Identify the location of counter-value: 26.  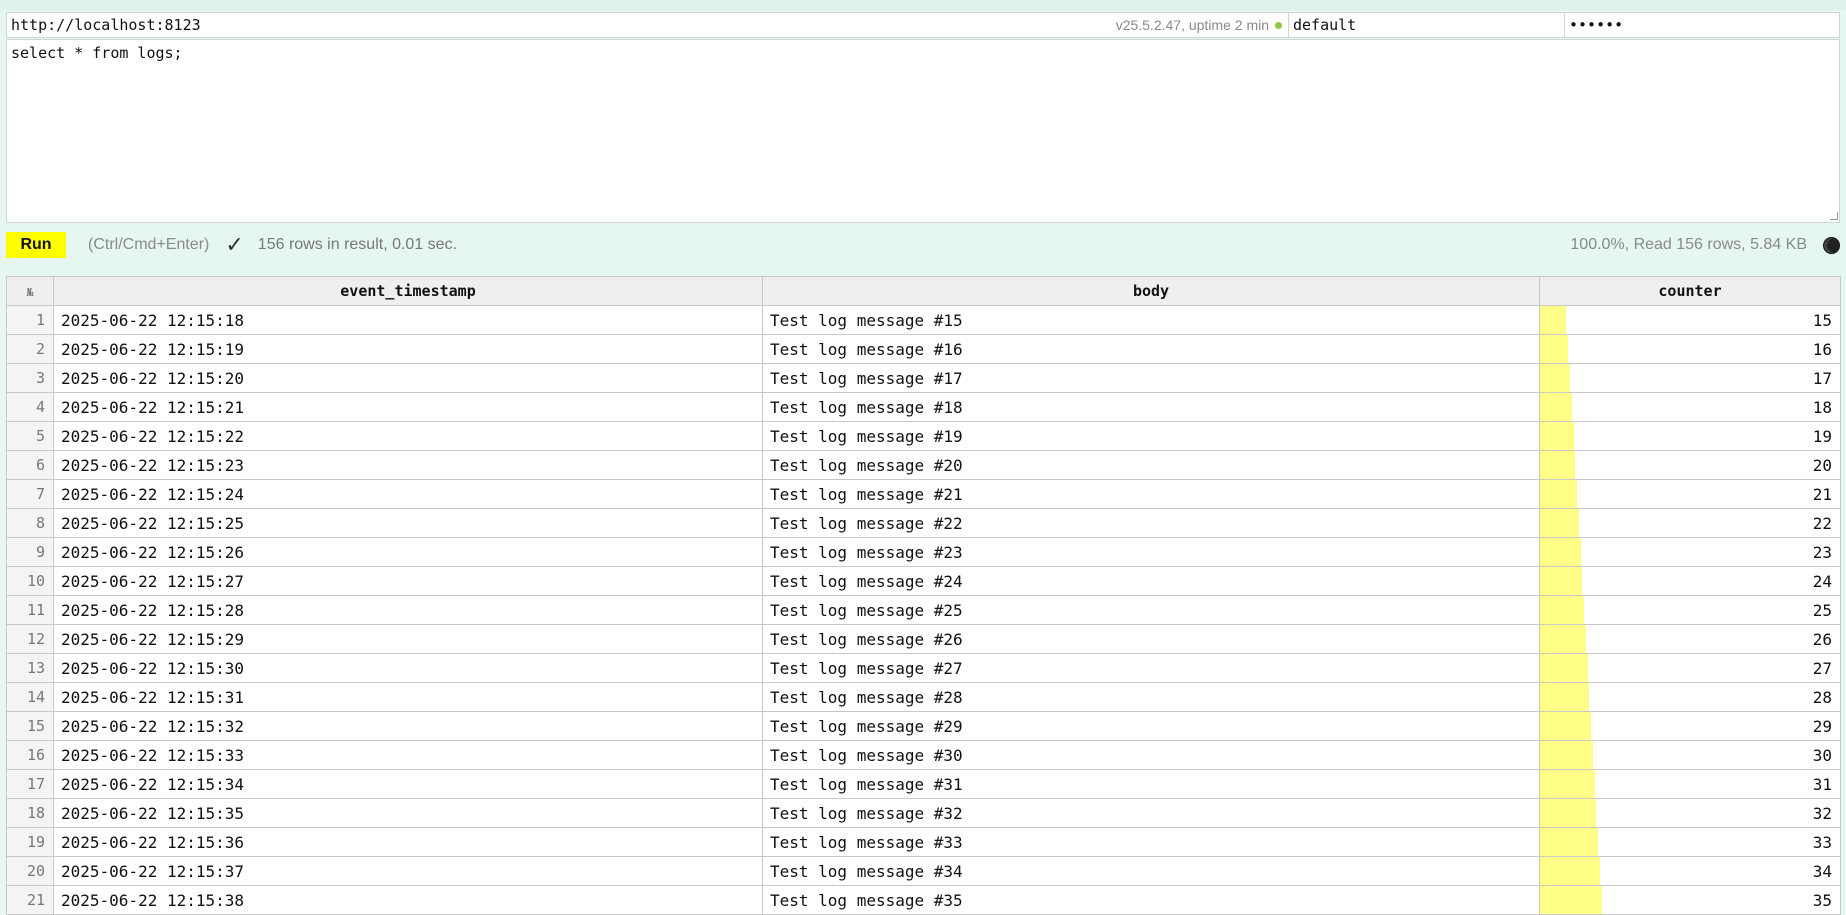
(1822, 639).